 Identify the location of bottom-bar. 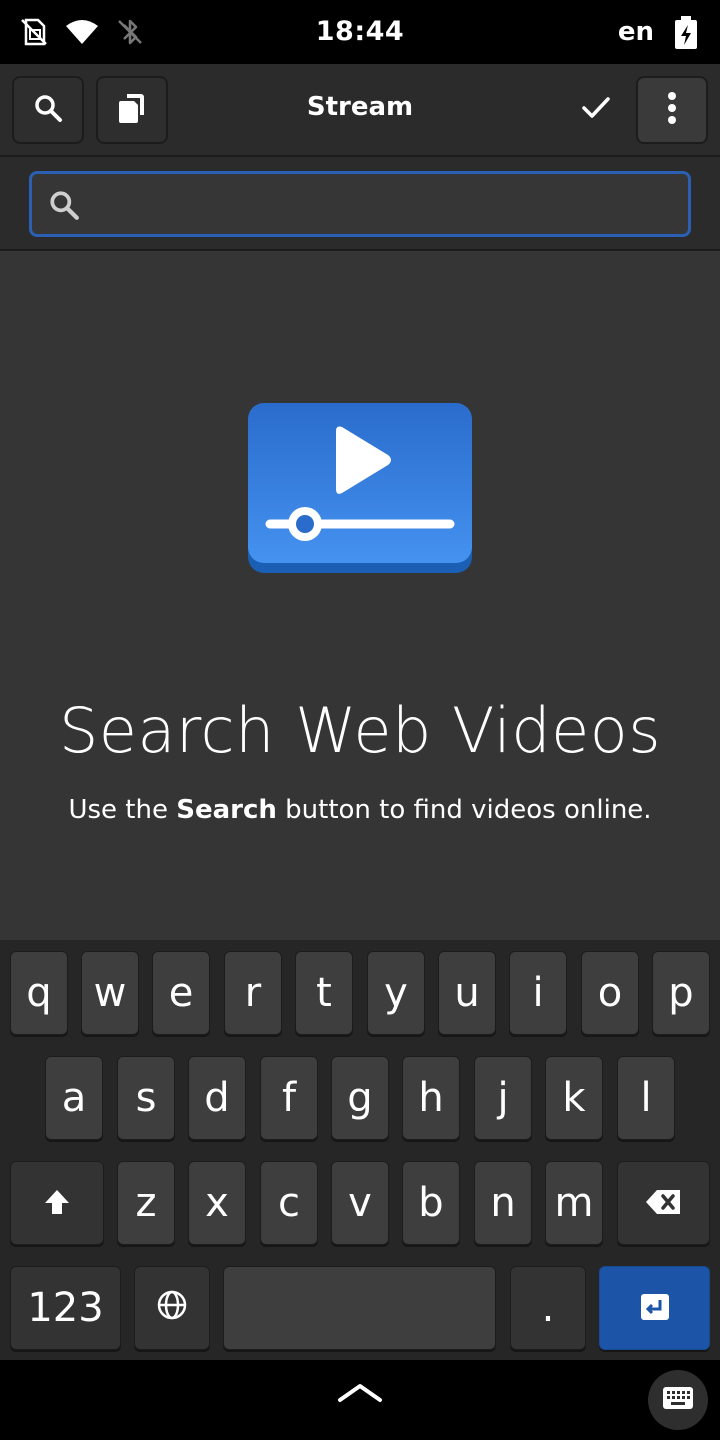
(360, 1400).